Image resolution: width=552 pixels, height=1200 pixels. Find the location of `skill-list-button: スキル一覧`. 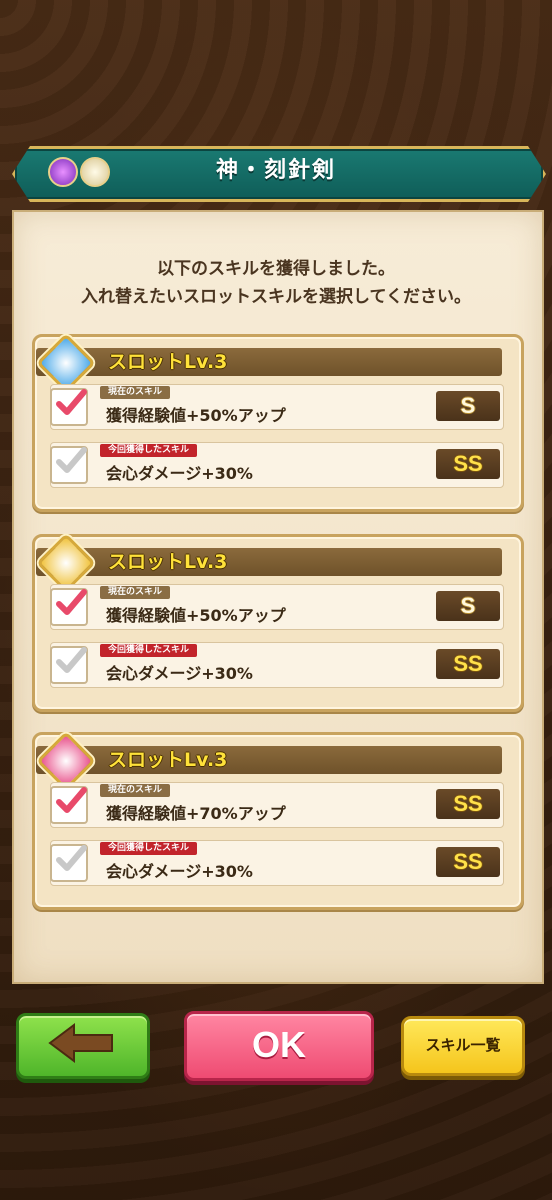

skill-list-button: スキル一覧 is located at coordinates (463, 1046).